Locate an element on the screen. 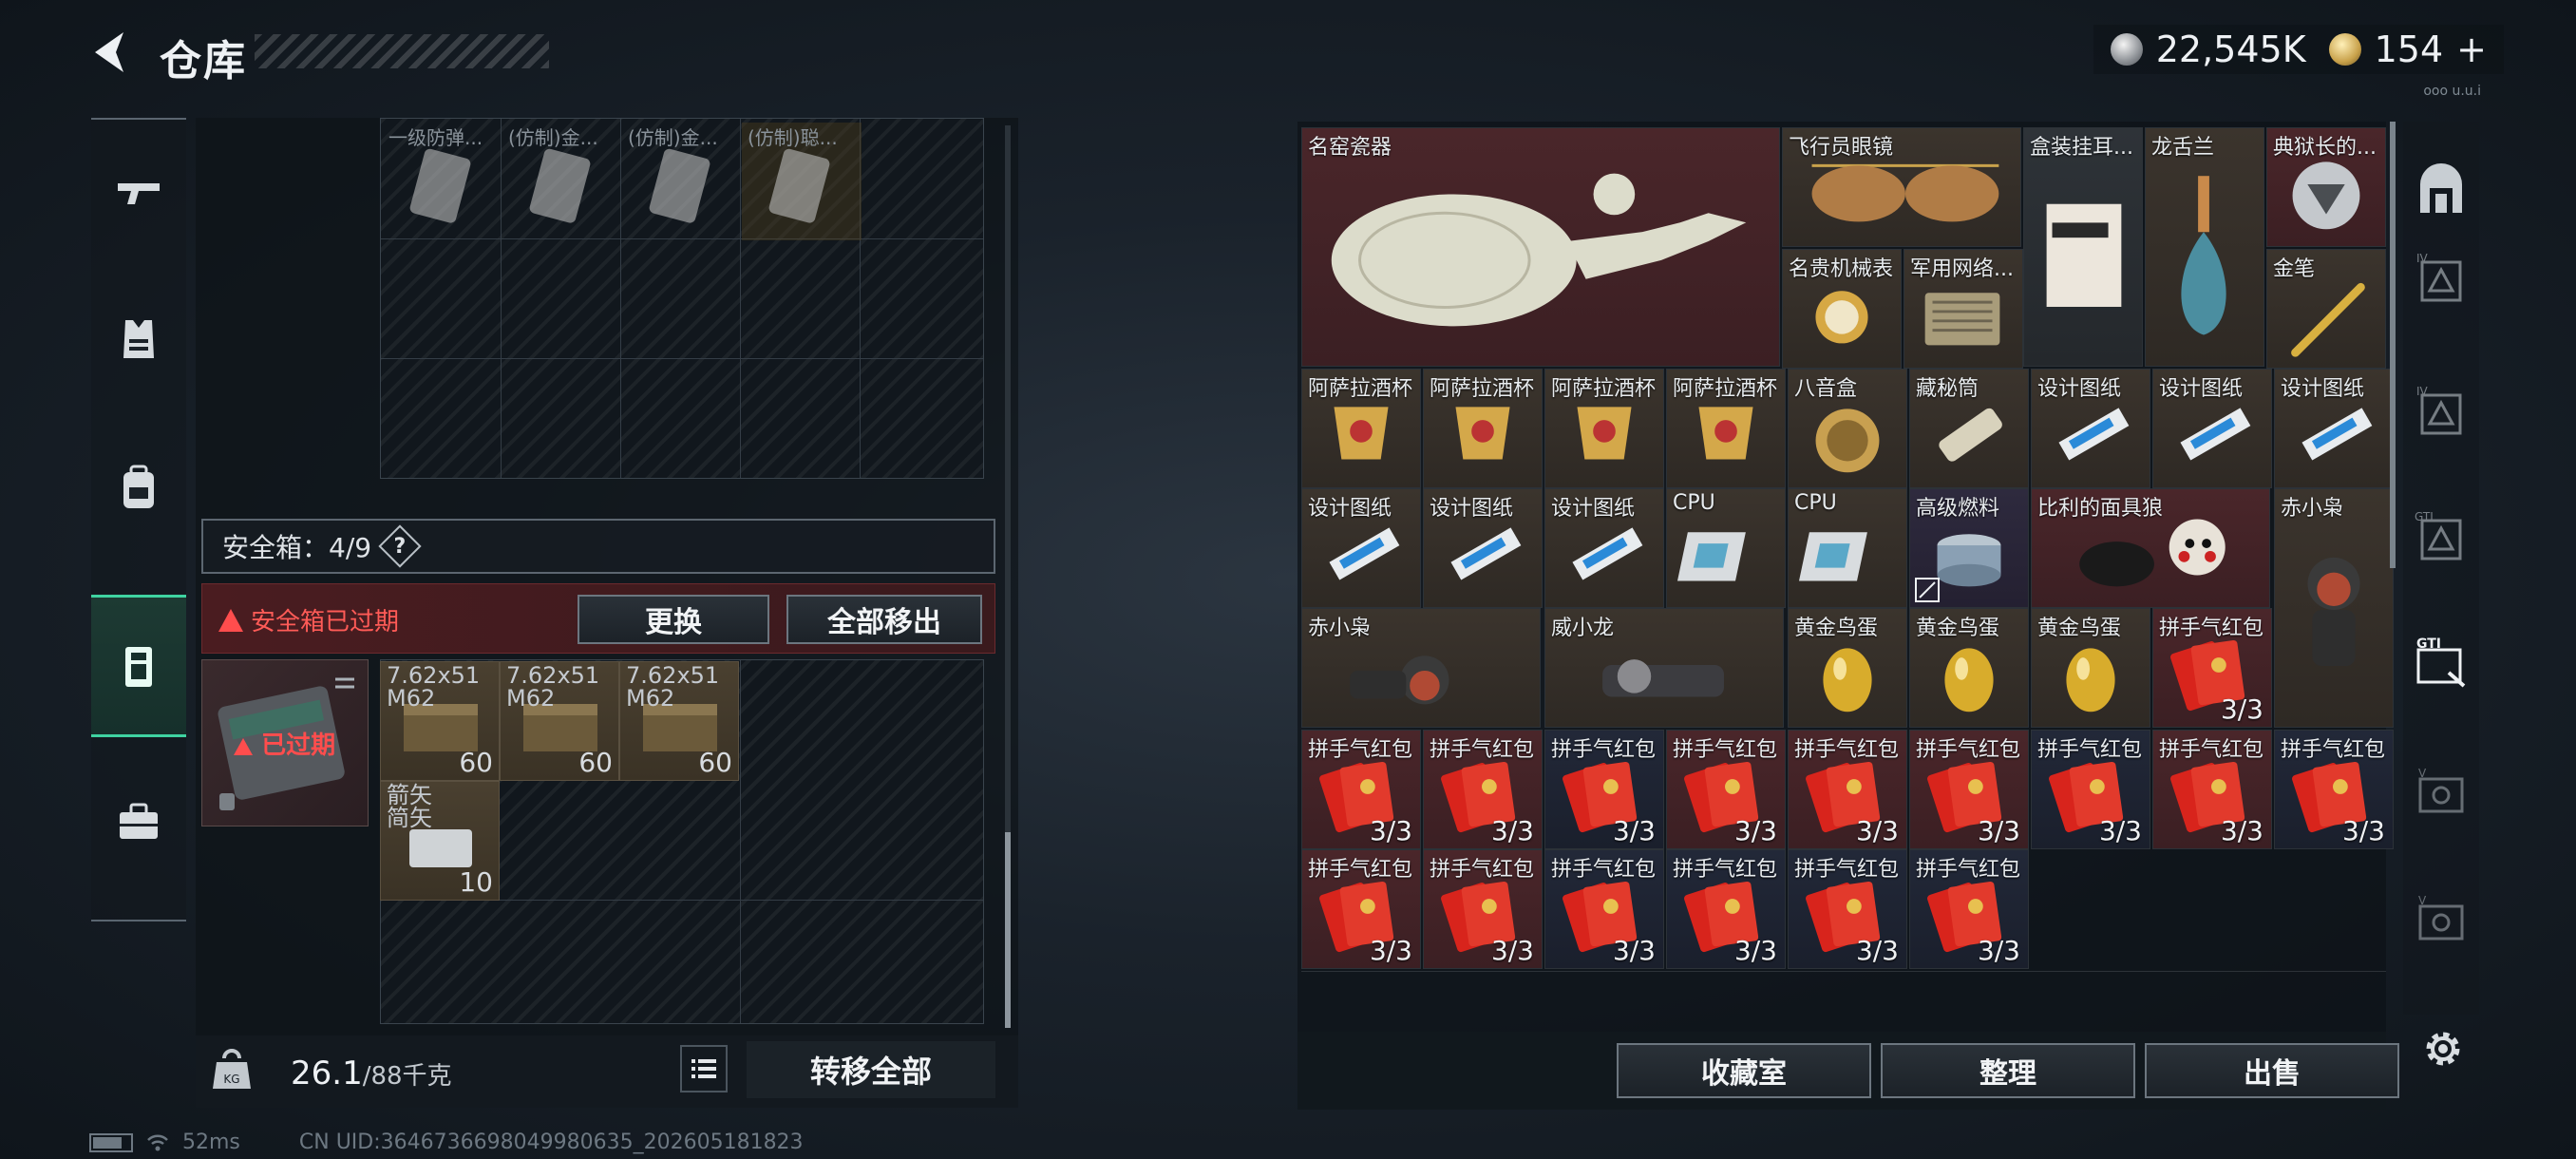 This screenshot has width=2576, height=1159. warehouse-tab-iv-b: IV is located at coordinates (2441, 410).